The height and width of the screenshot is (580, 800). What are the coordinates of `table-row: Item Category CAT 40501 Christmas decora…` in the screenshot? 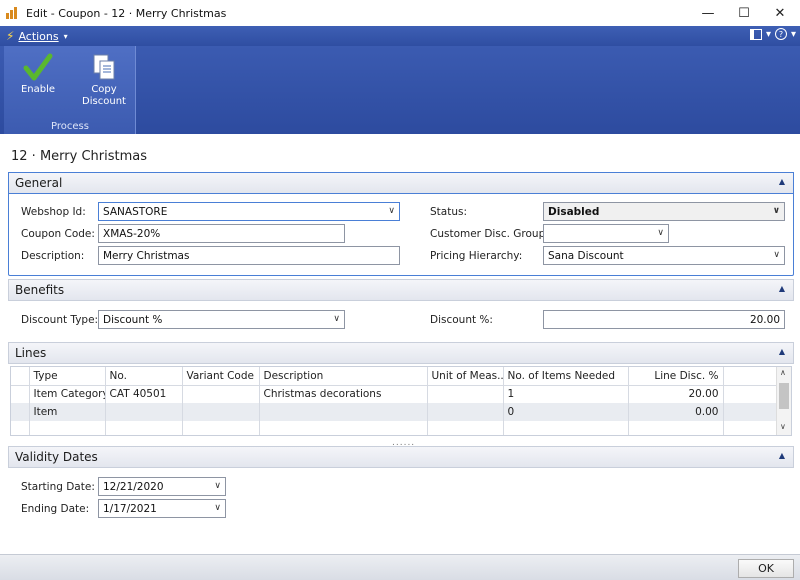 It's located at (394, 394).